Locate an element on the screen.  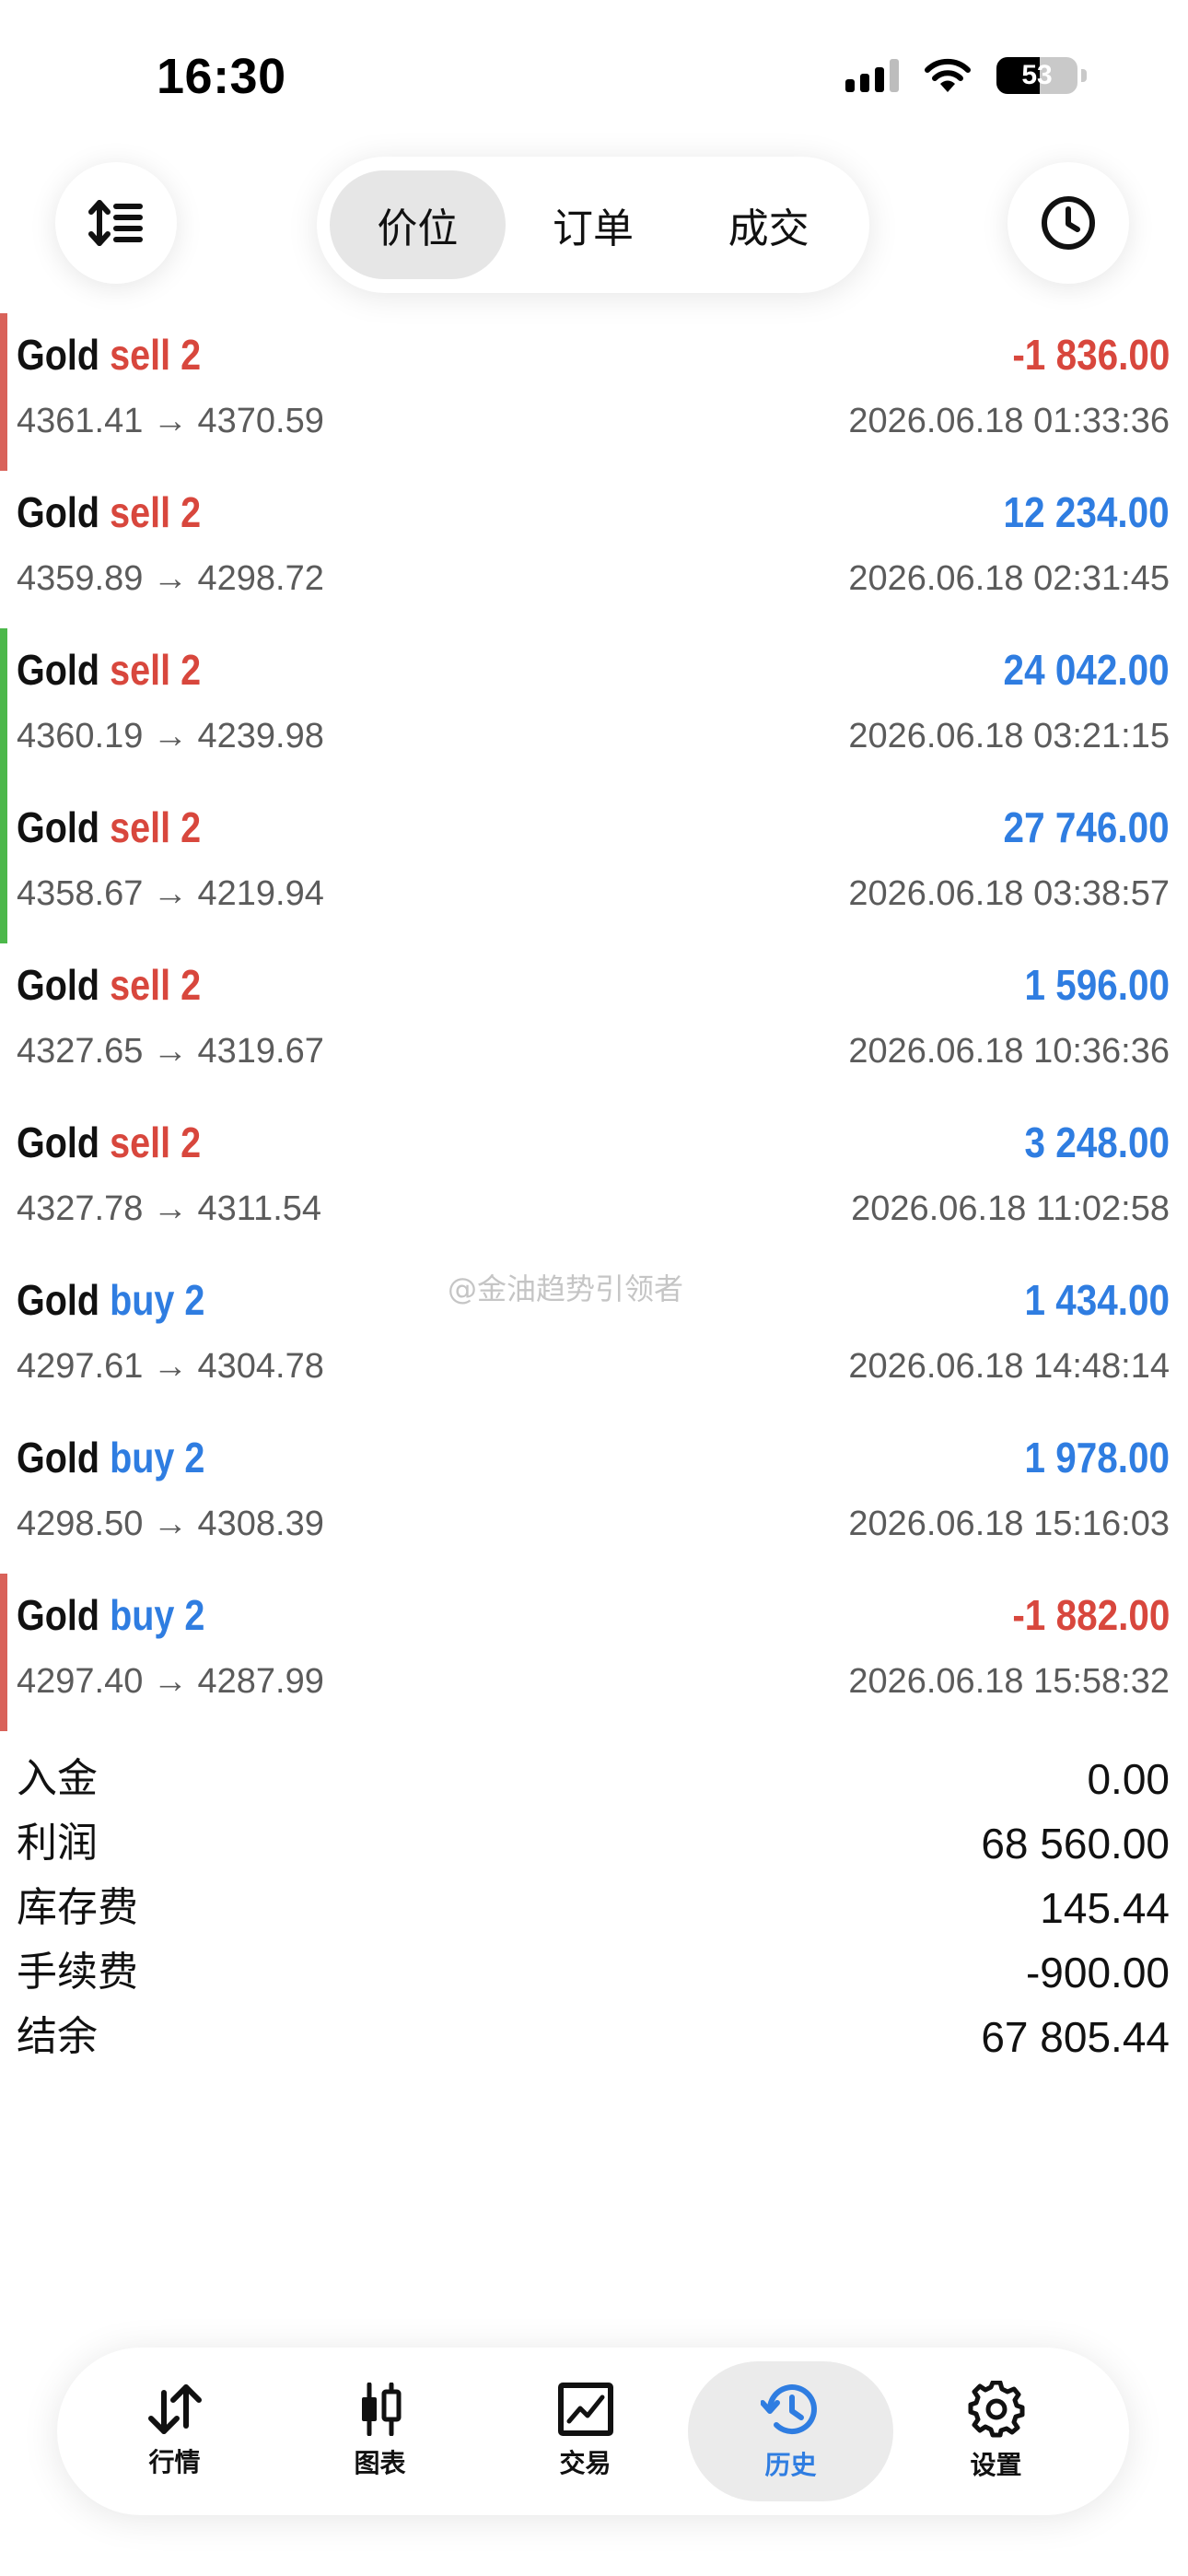
trade-time: 2026.06.18 02:31:45 is located at coordinates (1009, 578).